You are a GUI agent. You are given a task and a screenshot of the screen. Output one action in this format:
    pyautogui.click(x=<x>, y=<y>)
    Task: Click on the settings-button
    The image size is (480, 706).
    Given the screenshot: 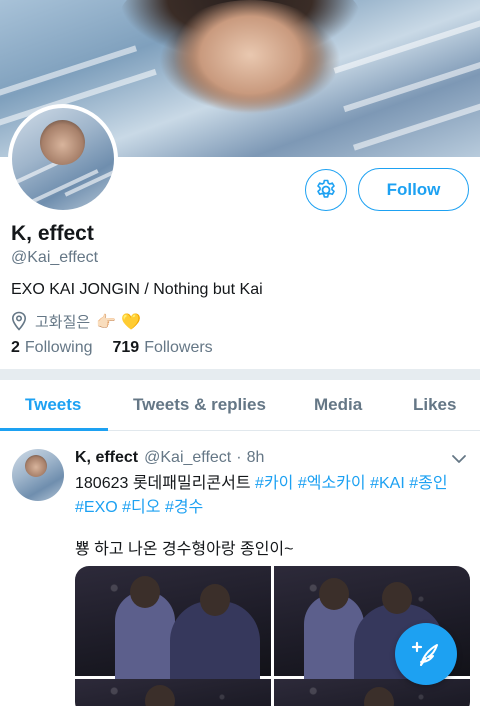 What is the action you would take?
    pyautogui.click(x=326, y=190)
    